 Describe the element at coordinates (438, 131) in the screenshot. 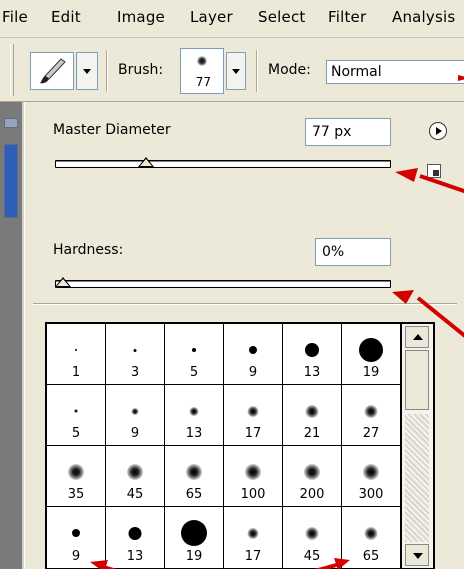

I see `panel-menu-arrow-icon` at that location.